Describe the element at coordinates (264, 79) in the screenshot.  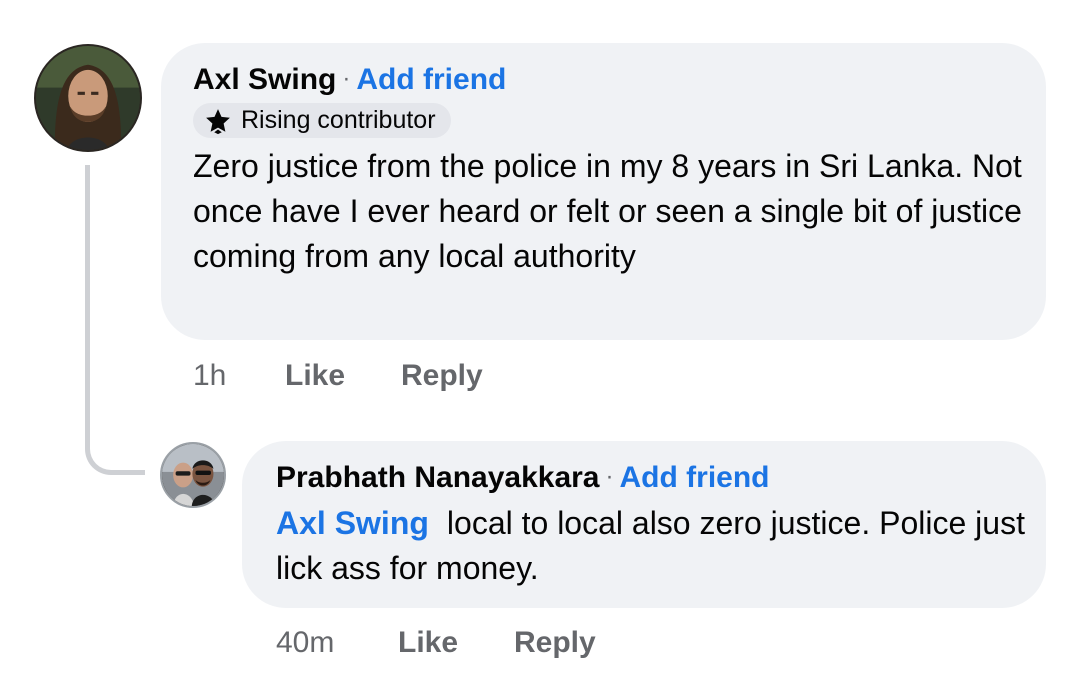
I see `comment-author: Axl Swing` at that location.